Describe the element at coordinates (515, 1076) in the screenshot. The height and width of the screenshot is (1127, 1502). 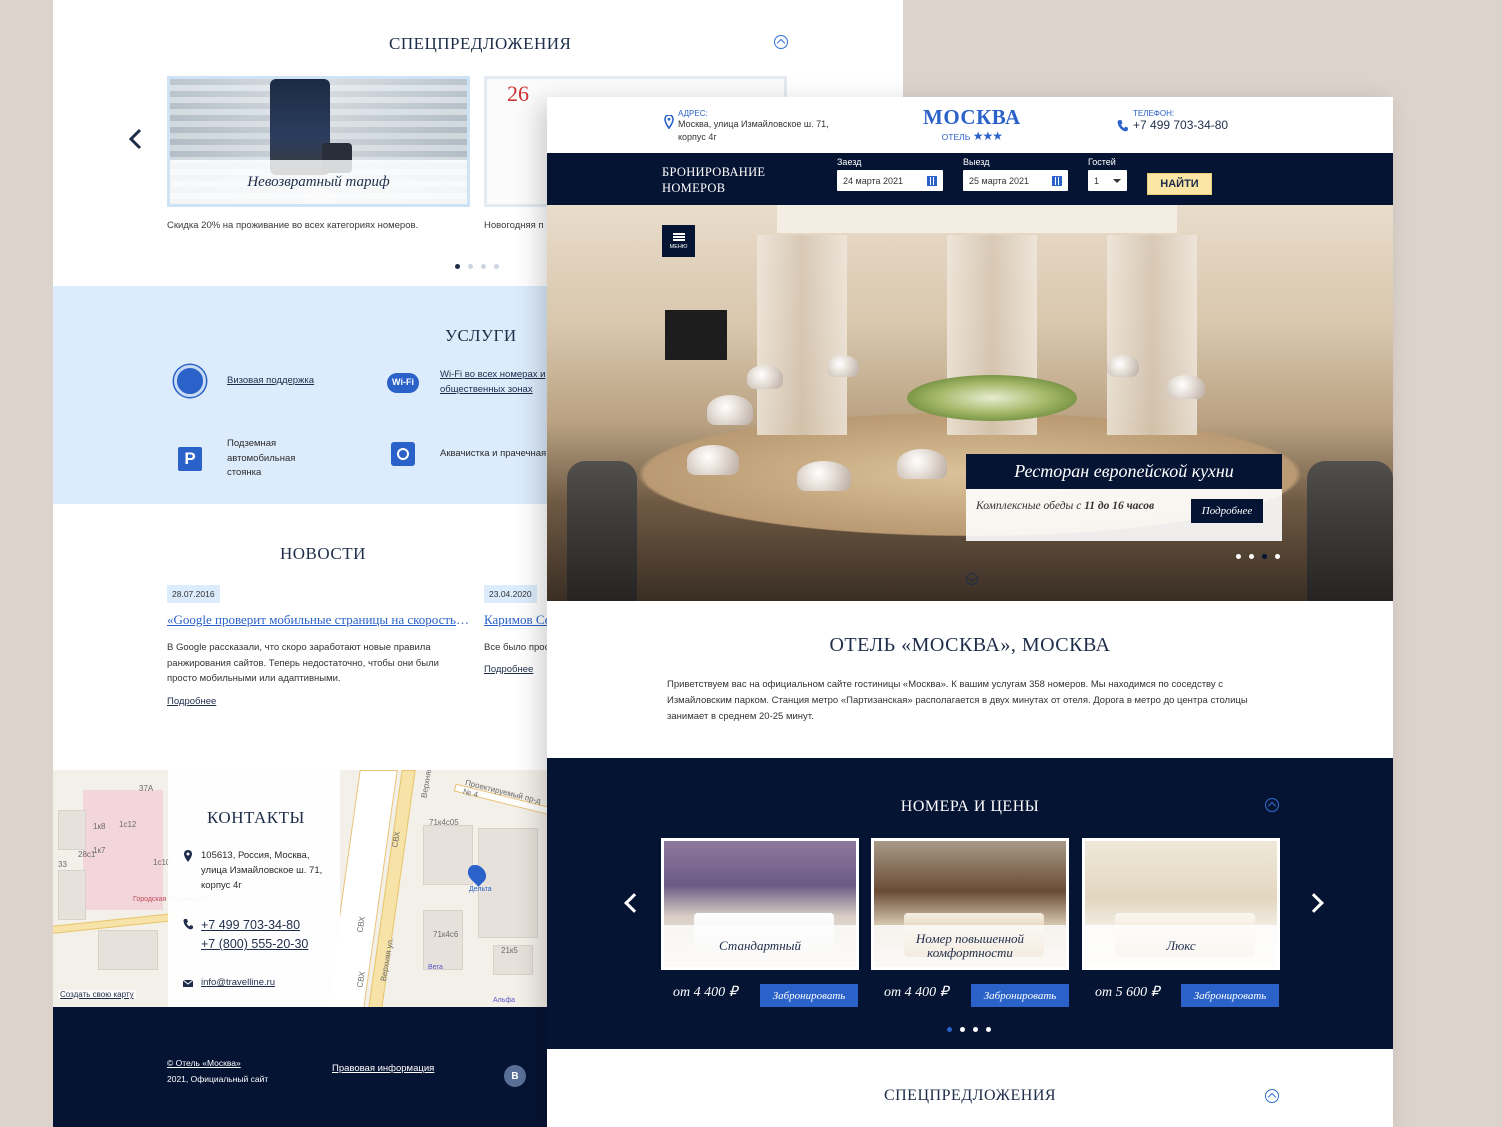
I see `vk-icon: В` at that location.